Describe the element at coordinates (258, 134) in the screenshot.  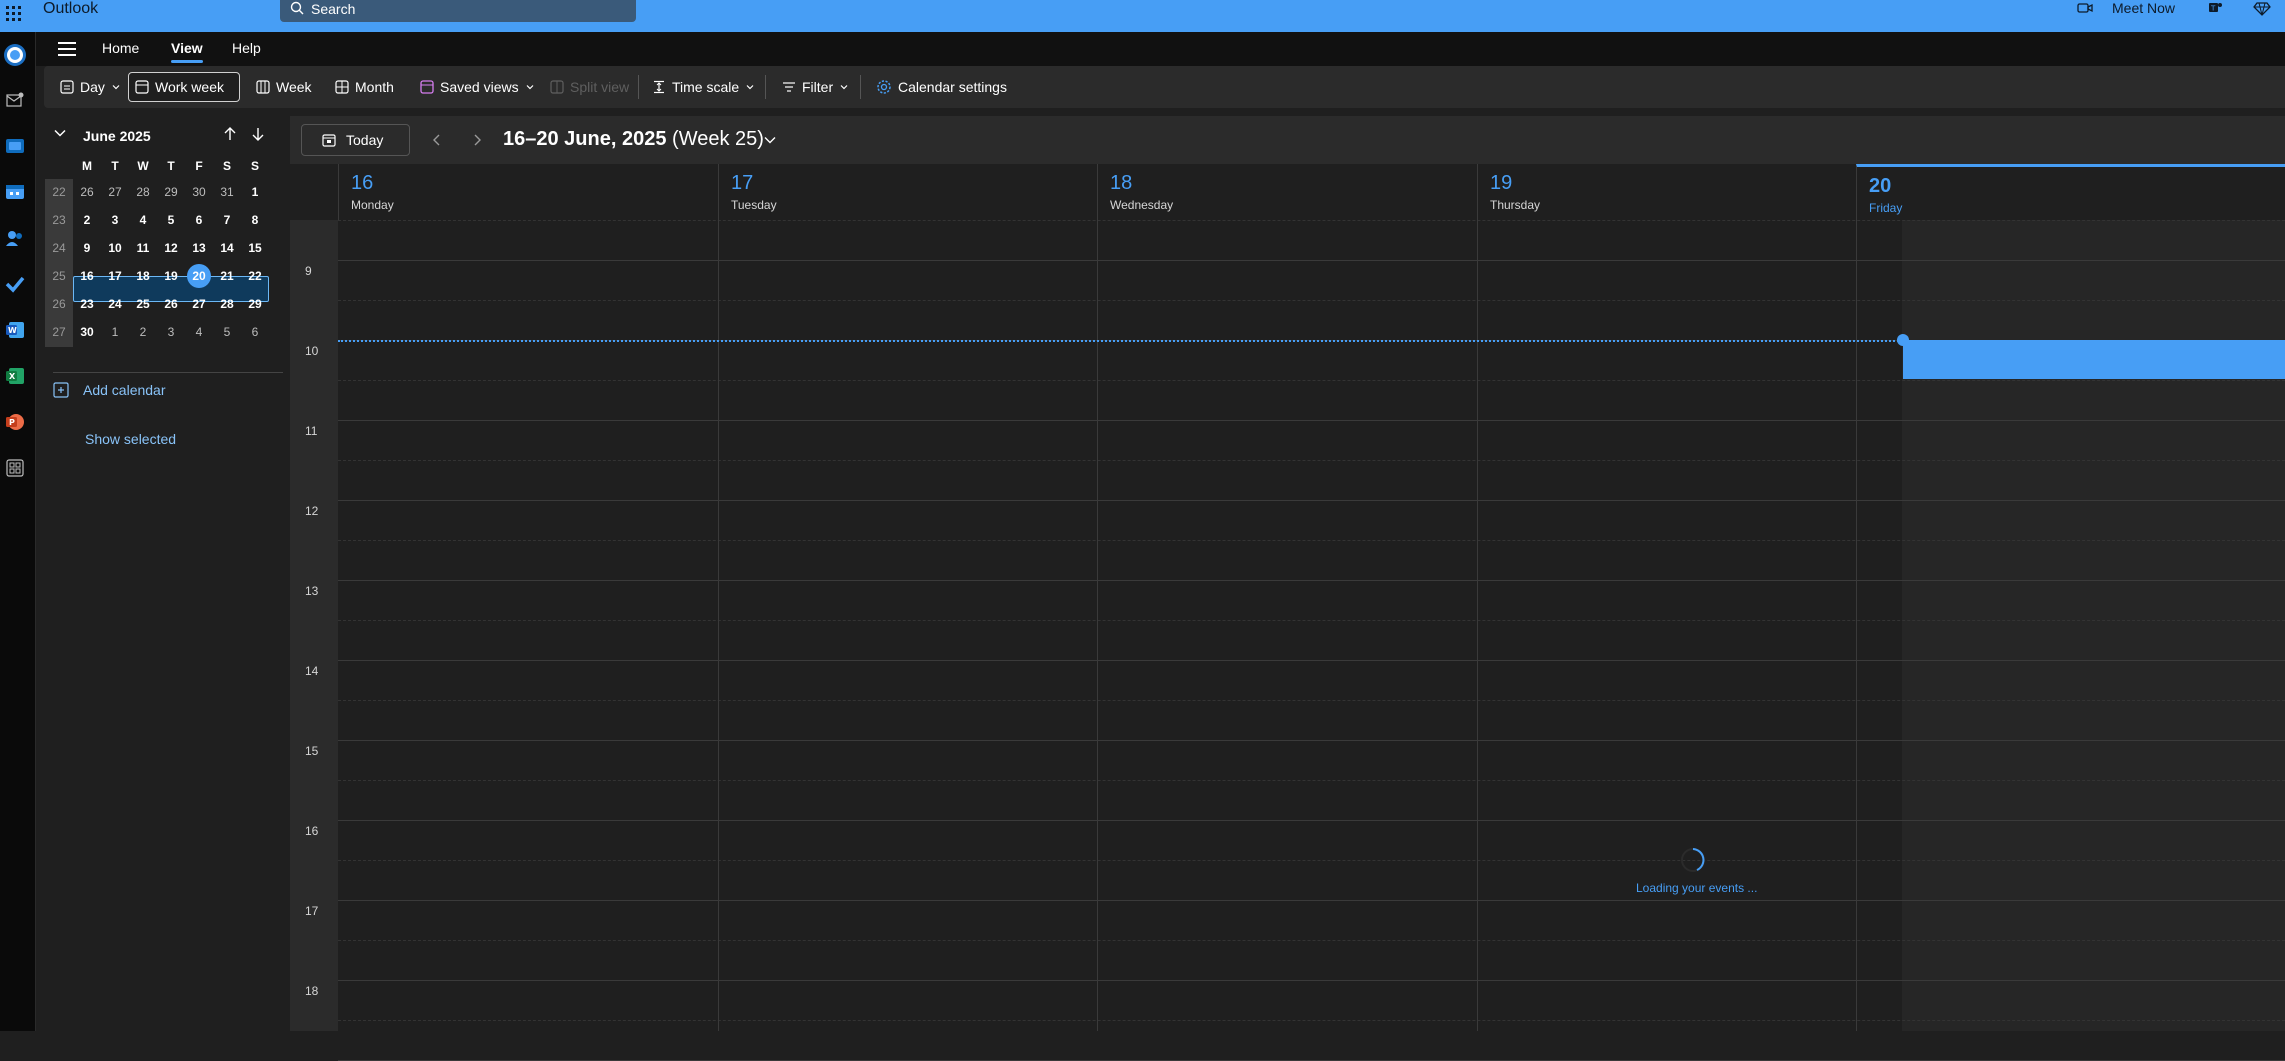
I see `arrow-down-icon` at that location.